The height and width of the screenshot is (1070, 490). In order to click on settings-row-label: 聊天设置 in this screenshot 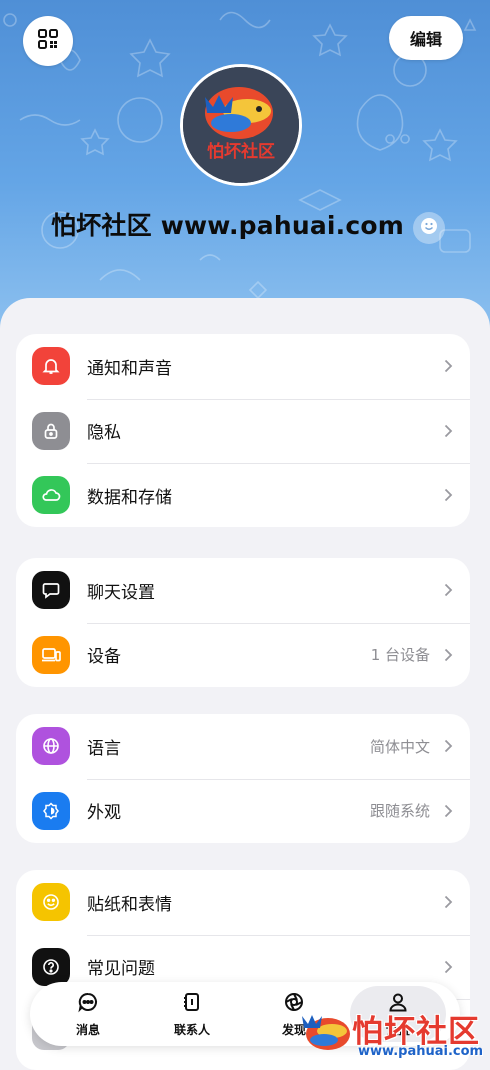, I will do `click(121, 592)`.